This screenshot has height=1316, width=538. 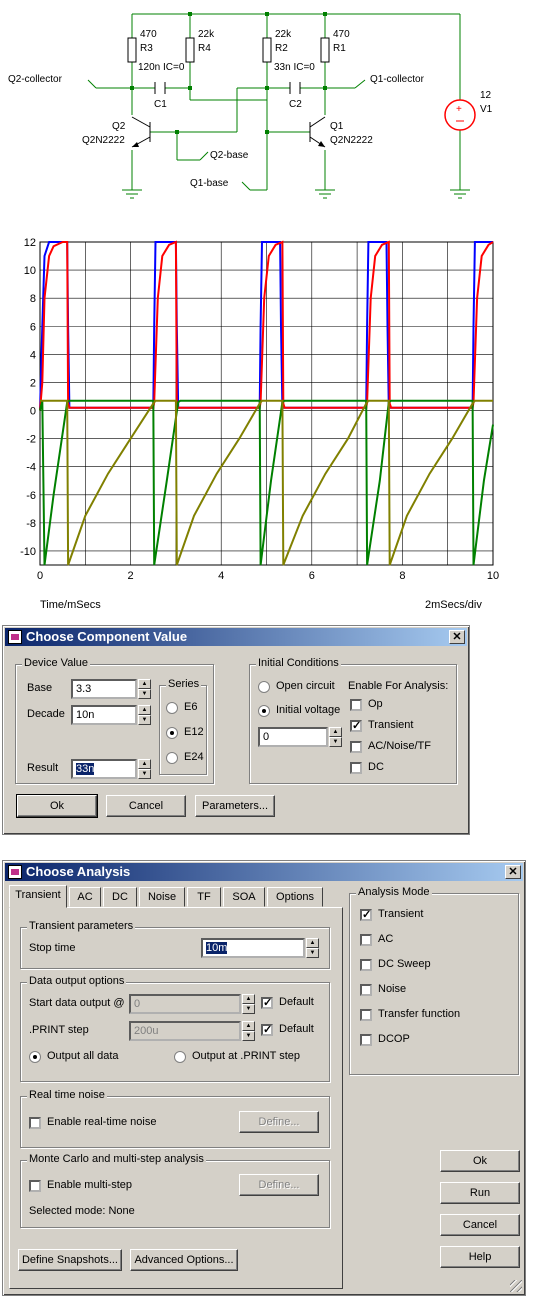 I want to click on enable-multistep-checkbox, so click(x=35, y=1186).